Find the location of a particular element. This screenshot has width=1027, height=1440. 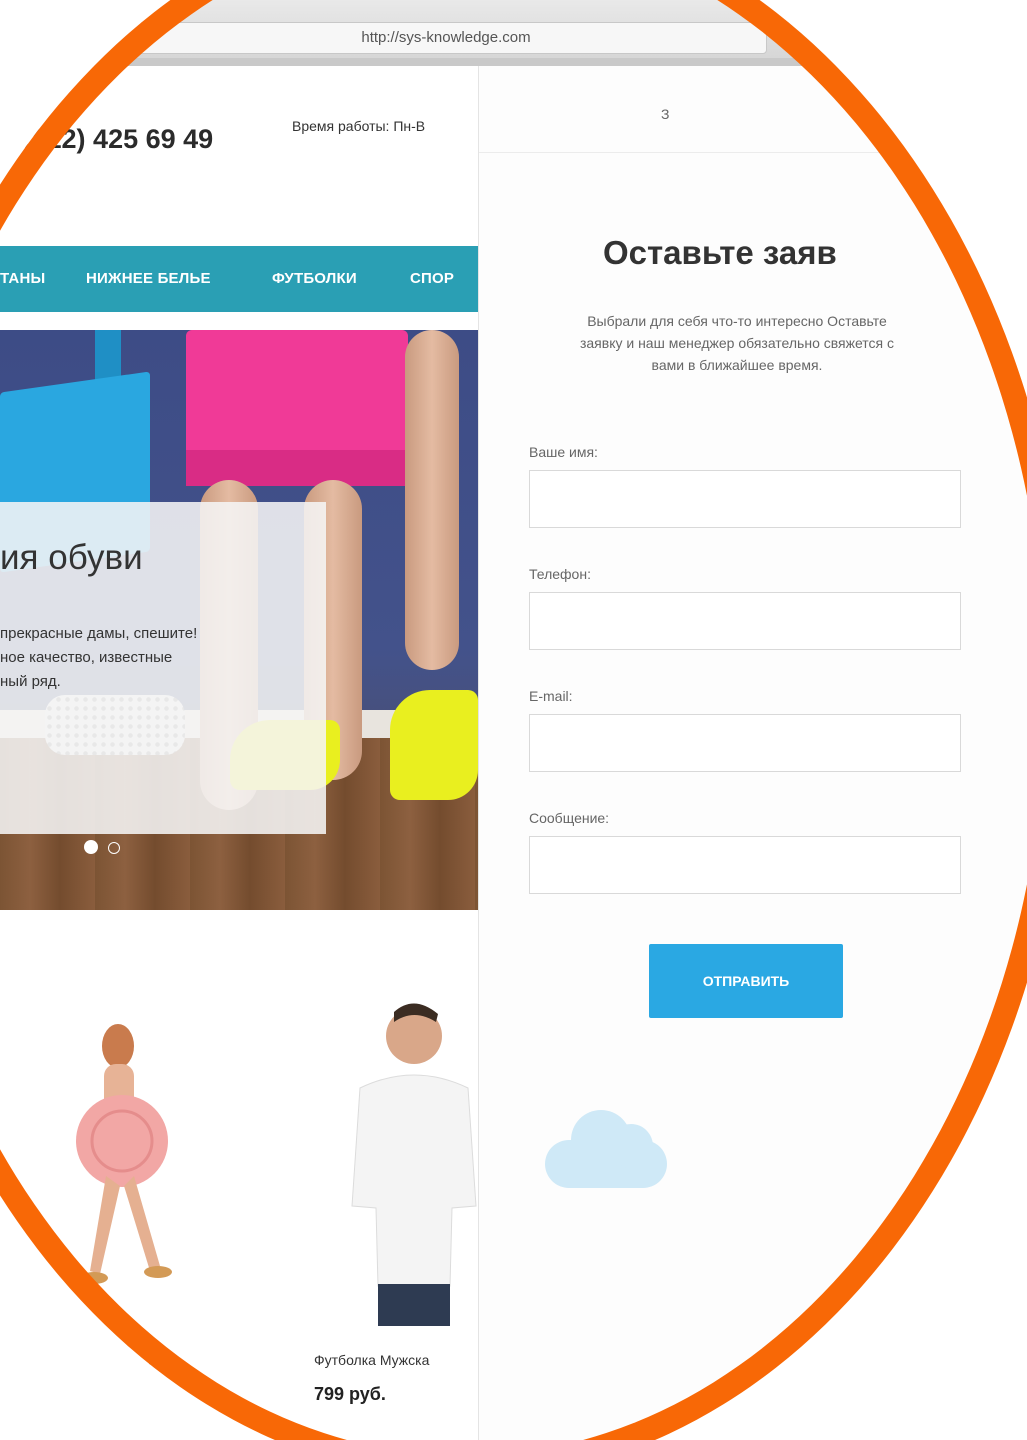

product-name: Футболка Мужска is located at coordinates (371, 1360).